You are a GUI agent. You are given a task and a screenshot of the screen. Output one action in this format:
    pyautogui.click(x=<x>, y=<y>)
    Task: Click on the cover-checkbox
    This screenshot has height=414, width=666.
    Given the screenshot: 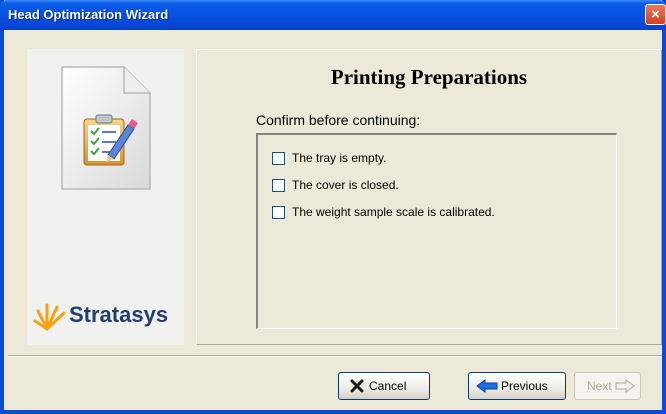 What is the action you would take?
    pyautogui.click(x=278, y=185)
    